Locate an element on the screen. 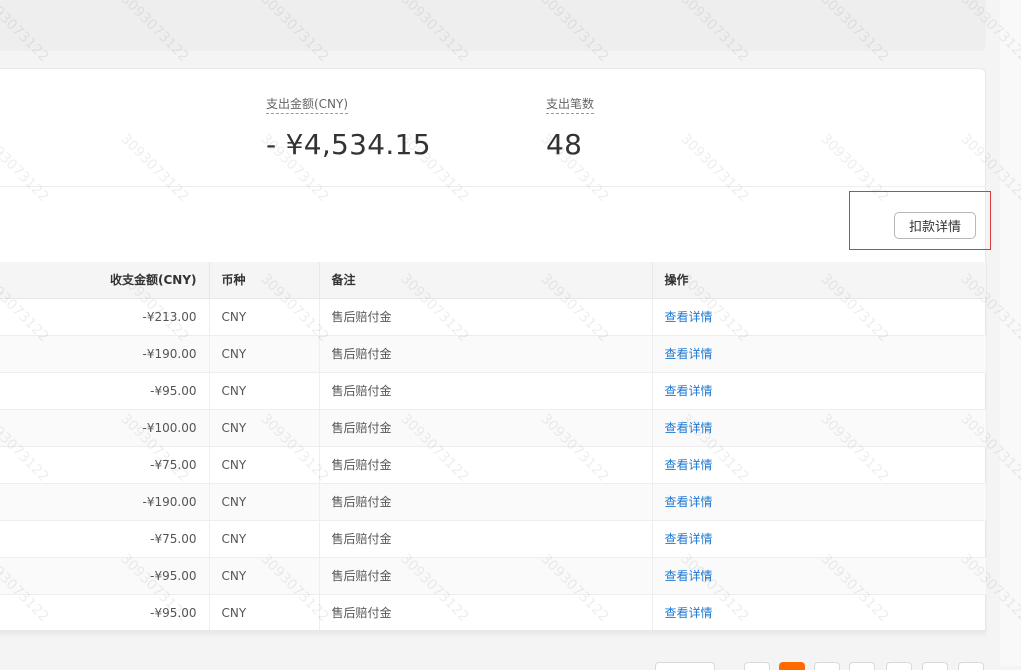 Image resolution: width=1021 pixels, height=670 pixels. expense-amount-label: 支出金额(CNY) is located at coordinates (307, 104).